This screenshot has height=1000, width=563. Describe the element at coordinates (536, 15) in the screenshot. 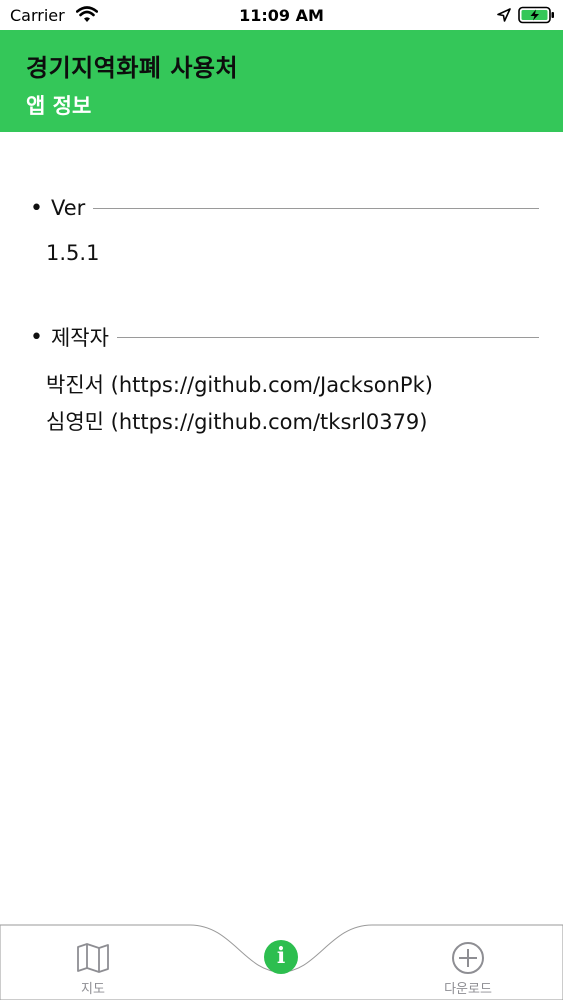

I see `battery-charging-icon` at that location.